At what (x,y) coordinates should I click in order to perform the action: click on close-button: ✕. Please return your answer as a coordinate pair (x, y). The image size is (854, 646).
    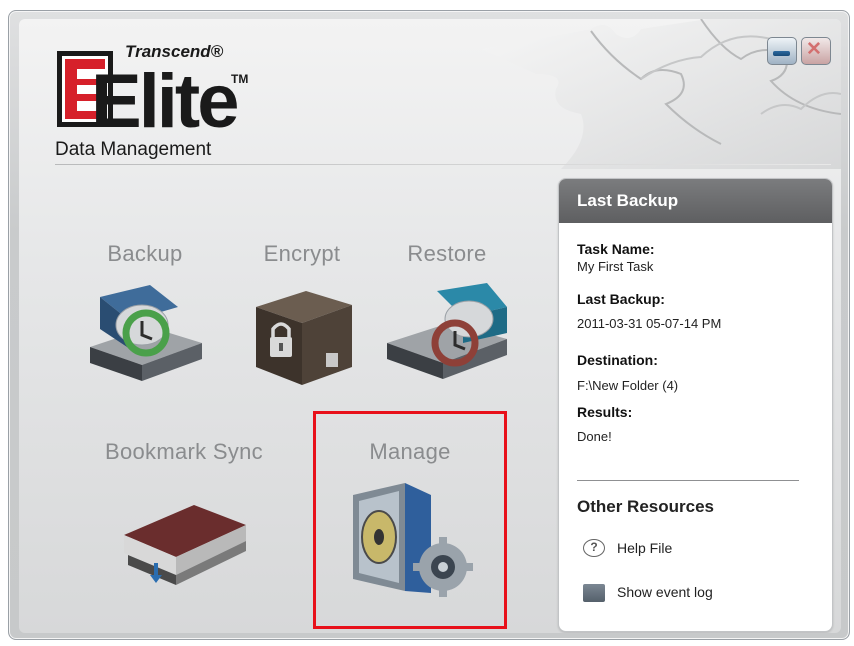
    Looking at the image, I should click on (816, 51).